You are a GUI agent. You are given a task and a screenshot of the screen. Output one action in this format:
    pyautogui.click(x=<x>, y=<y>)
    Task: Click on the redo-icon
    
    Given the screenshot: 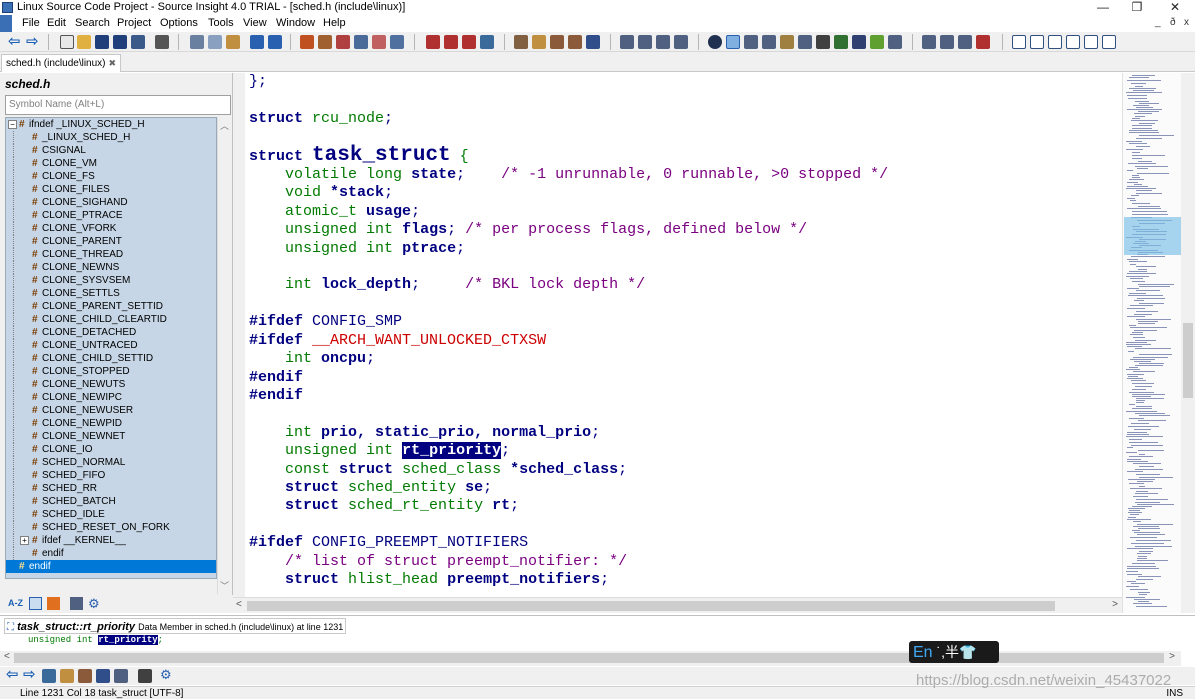 What is the action you would take?
    pyautogui.click(x=275, y=42)
    